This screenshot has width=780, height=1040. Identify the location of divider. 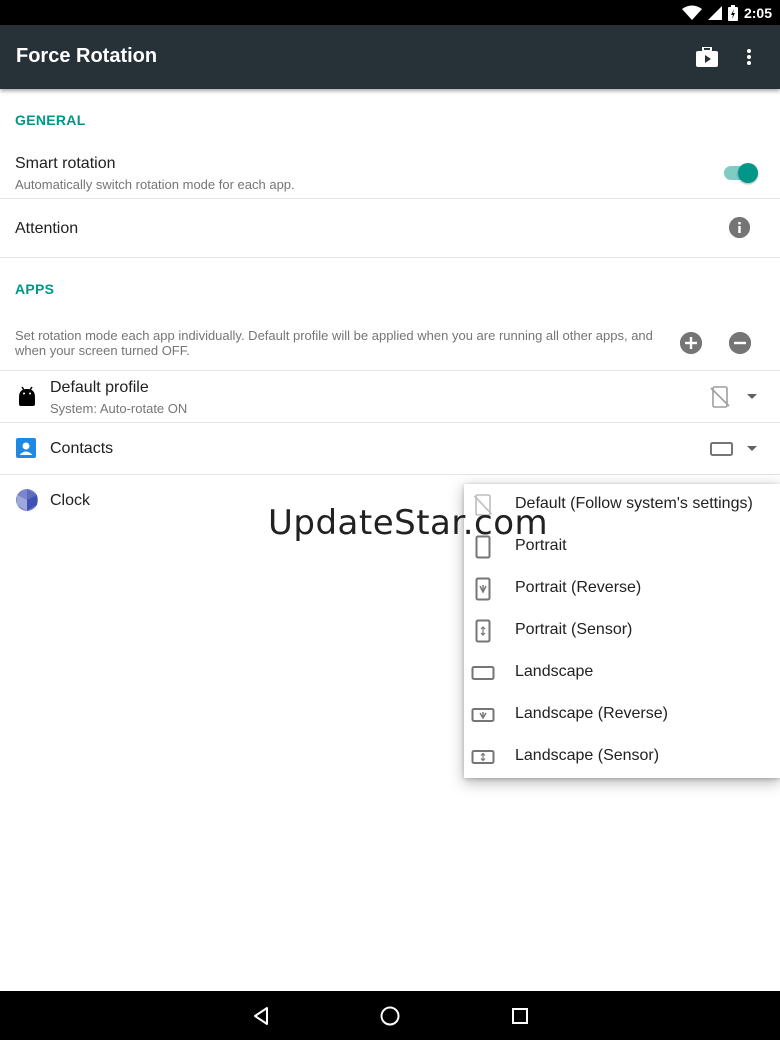
(390, 257).